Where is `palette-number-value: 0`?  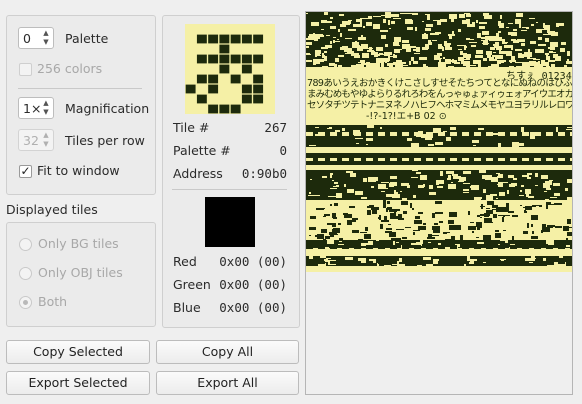 palette-number-value: 0 is located at coordinates (283, 150).